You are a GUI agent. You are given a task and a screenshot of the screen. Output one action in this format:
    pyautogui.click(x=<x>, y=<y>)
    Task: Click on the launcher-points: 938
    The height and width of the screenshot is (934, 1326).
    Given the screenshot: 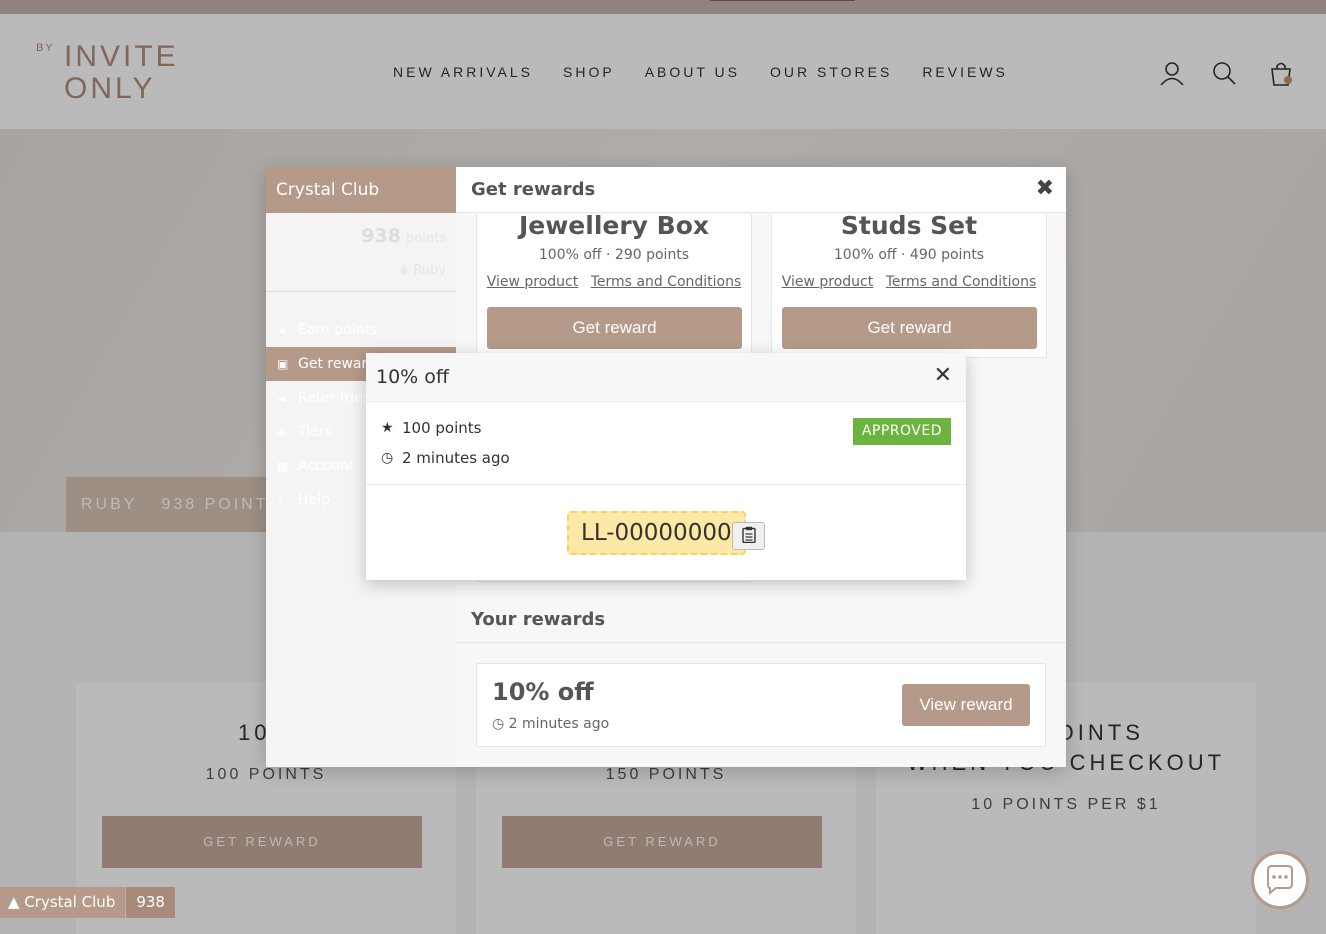 What is the action you would take?
    pyautogui.click(x=150, y=902)
    